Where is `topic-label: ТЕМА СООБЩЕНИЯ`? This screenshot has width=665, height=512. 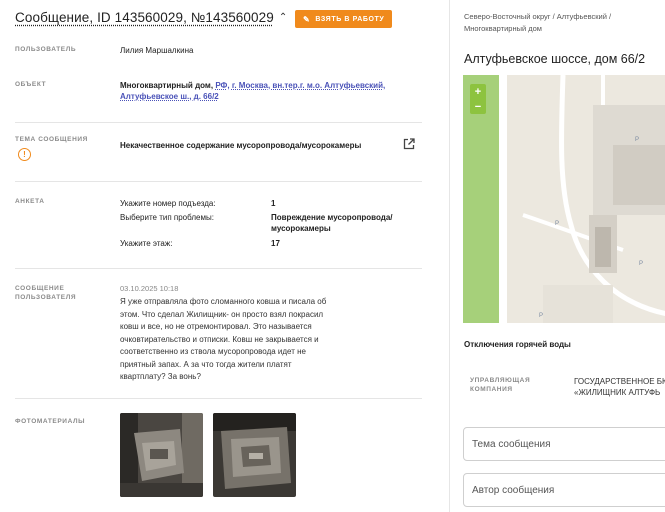
topic-label: ТЕМА СООБЩЕНИЯ is located at coordinates (51, 139).